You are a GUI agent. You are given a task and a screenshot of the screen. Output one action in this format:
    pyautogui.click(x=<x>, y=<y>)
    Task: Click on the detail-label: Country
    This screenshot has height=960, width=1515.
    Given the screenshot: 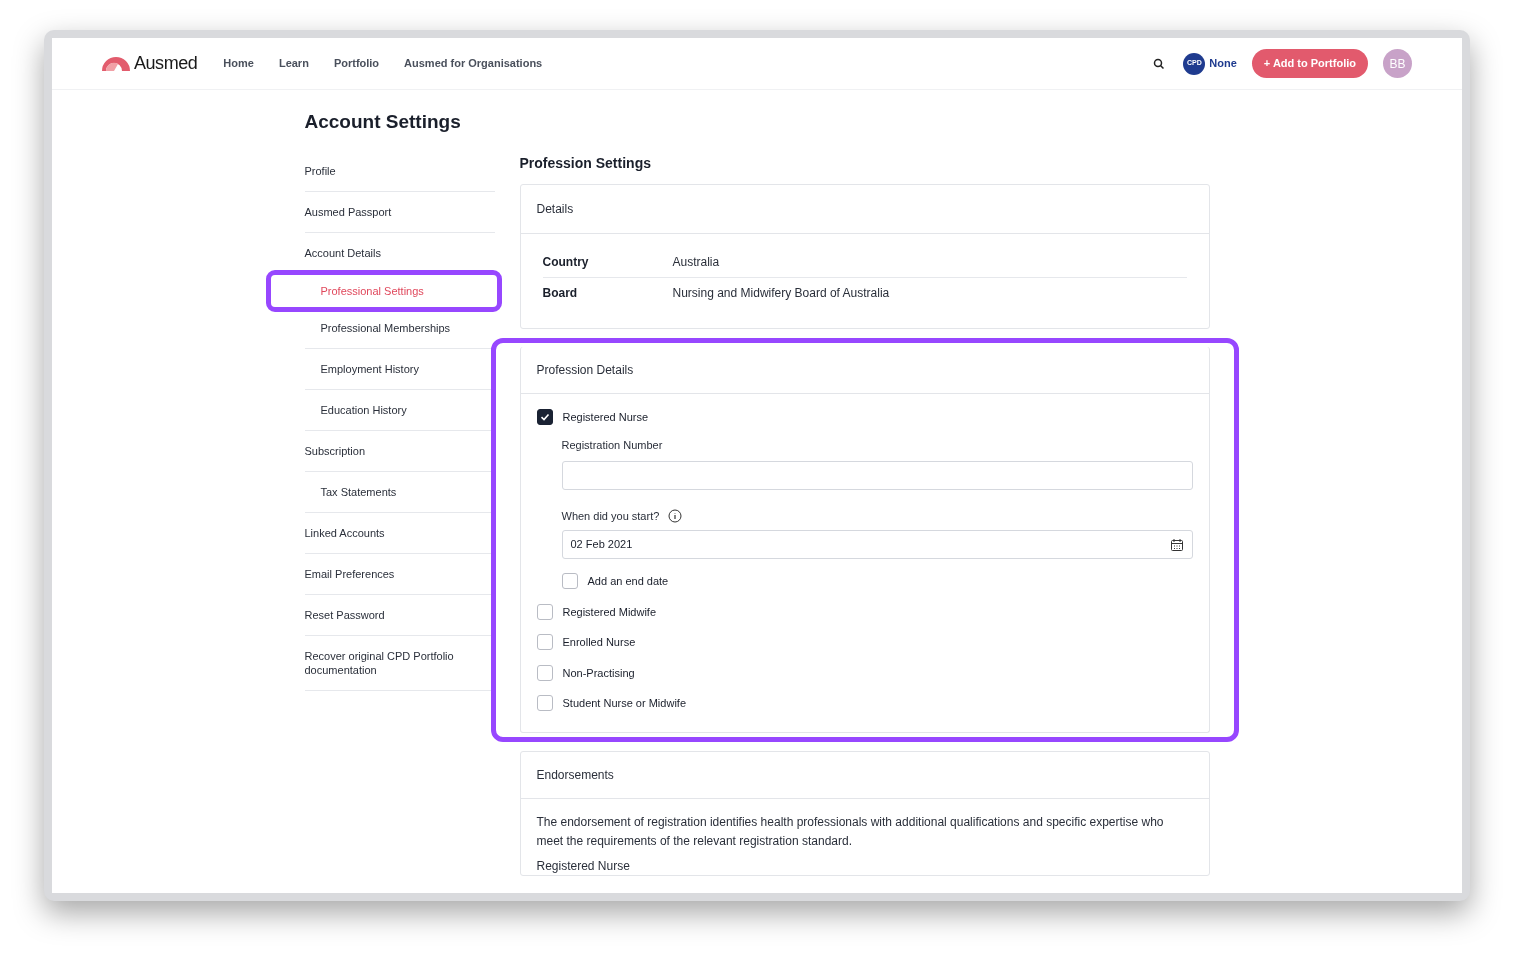 What is the action you would take?
    pyautogui.click(x=566, y=262)
    